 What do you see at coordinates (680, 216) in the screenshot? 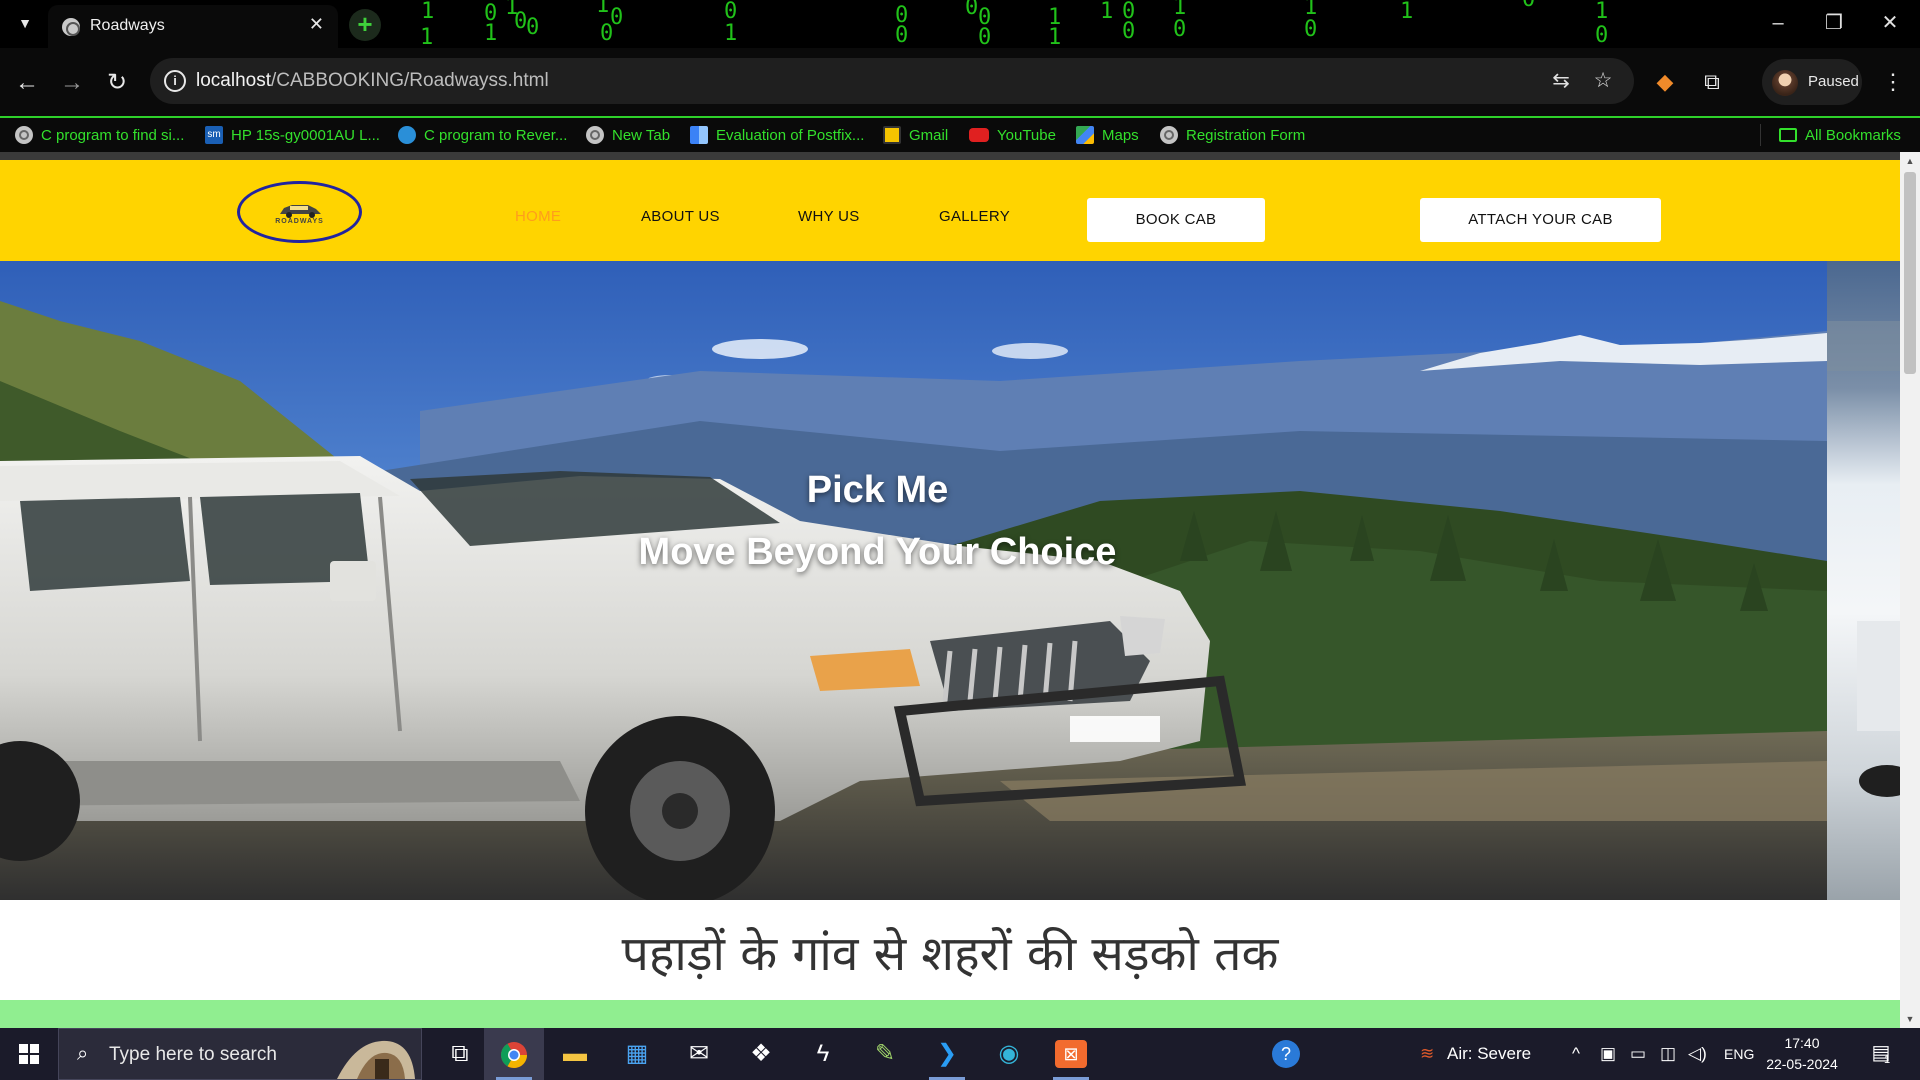
I see `nav-about-us: ABOUT US` at bounding box center [680, 216].